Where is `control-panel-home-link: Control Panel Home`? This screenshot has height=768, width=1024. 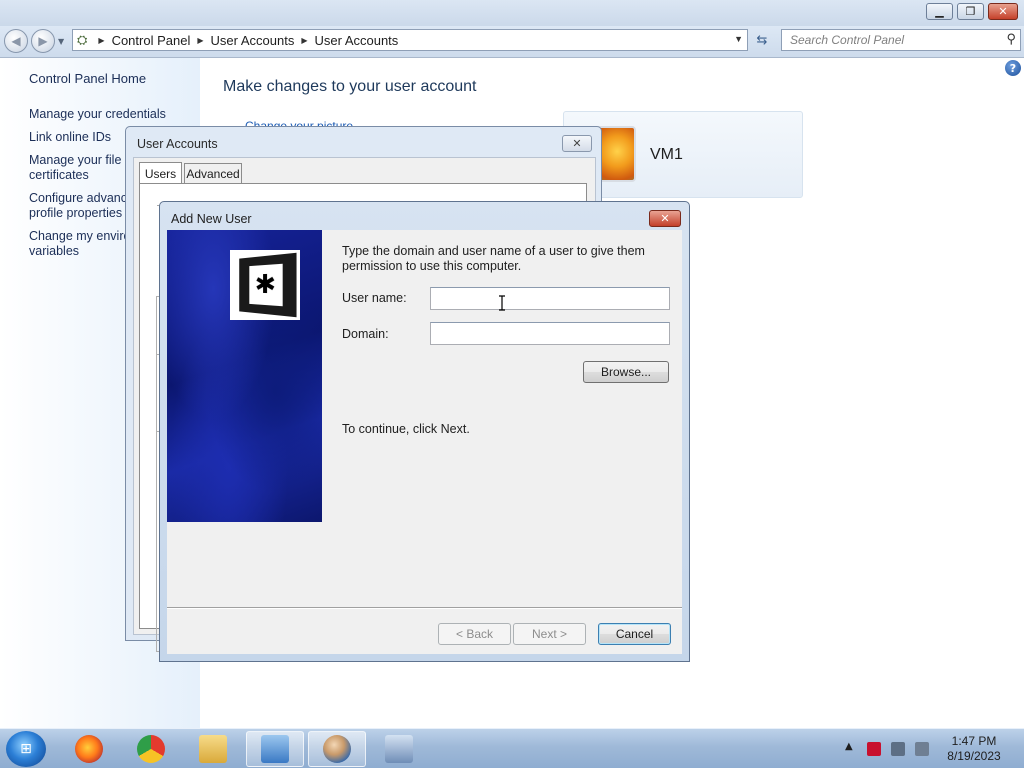
control-panel-home-link: Control Panel Home is located at coordinates (111, 78).